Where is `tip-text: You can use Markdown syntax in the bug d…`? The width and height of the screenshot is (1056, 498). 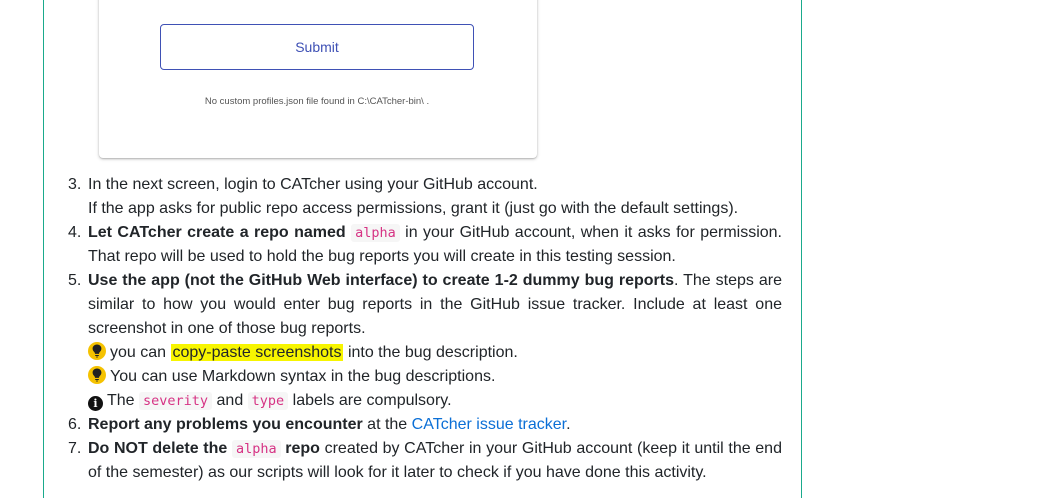 tip-text: You can use Markdown syntax in the bug d… is located at coordinates (303, 376).